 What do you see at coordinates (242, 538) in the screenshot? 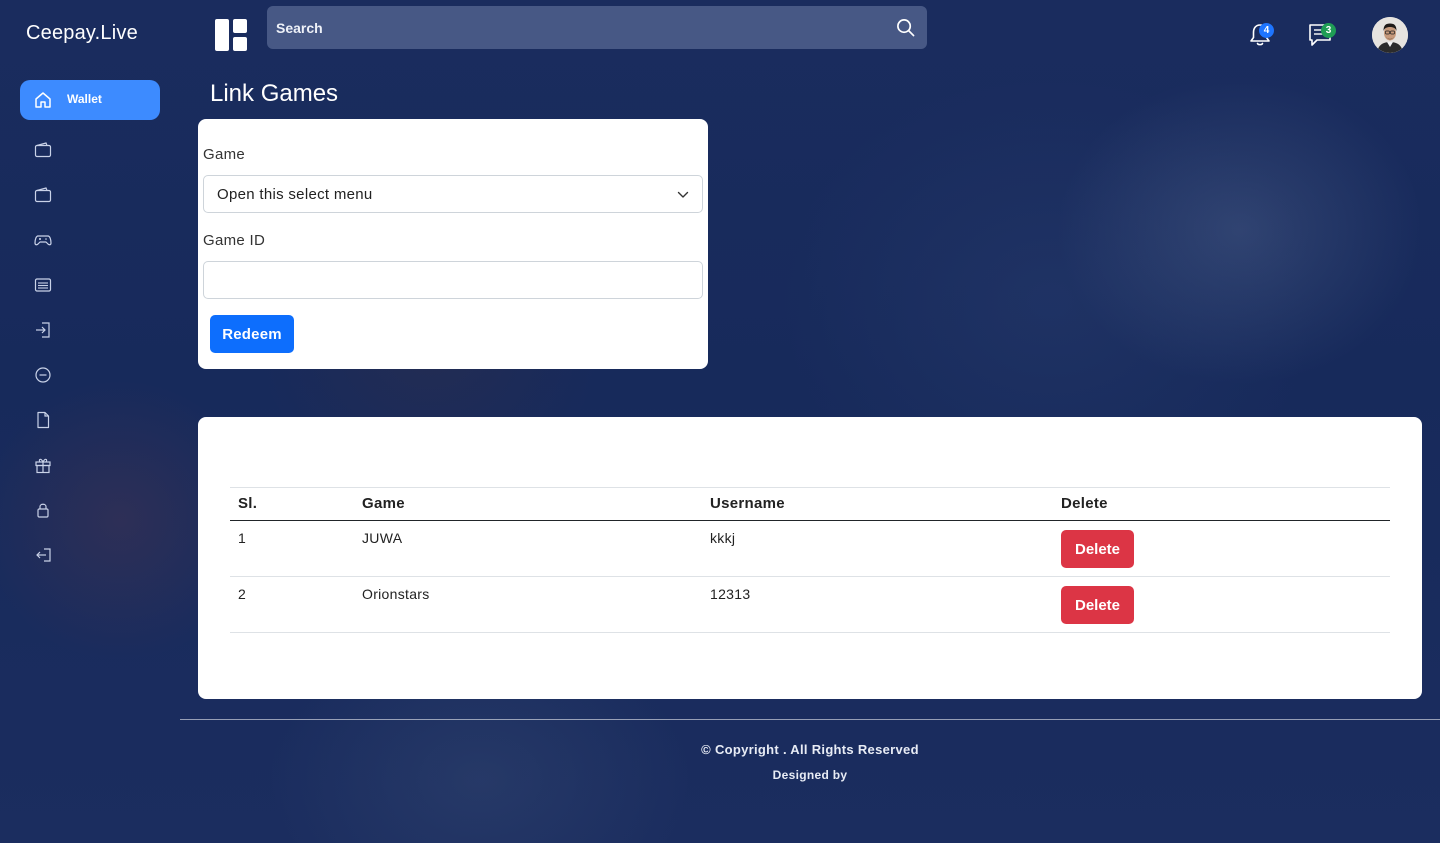
I see `row-sl: 1` at bounding box center [242, 538].